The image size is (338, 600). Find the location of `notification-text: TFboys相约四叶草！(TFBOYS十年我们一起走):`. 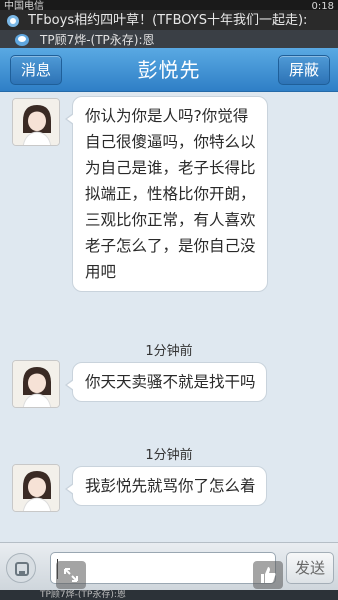

notification-text: TFboys相约四叶草！(TFBOYS十年我们一起走): is located at coordinates (168, 20).